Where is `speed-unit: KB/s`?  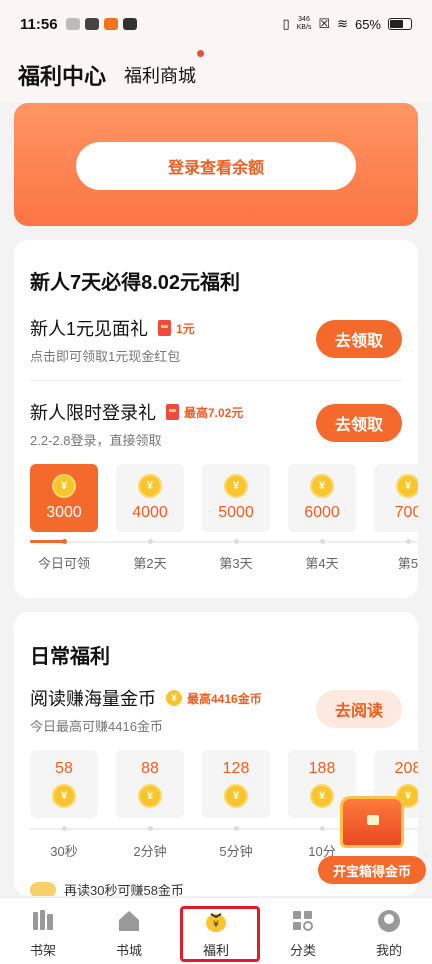 speed-unit: KB/s is located at coordinates (304, 27).